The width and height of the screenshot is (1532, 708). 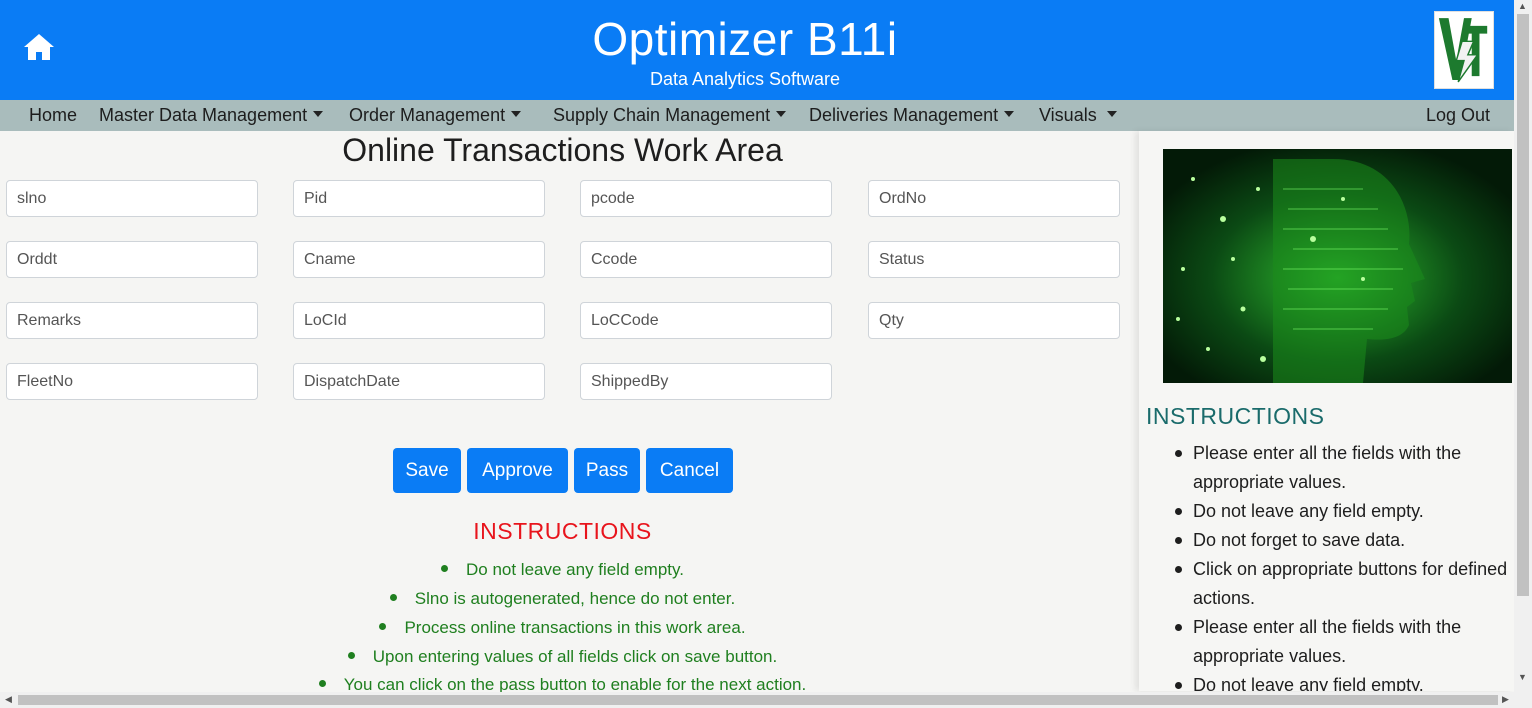 What do you see at coordinates (758, 700) in the screenshot?
I see `horizontal-scroll-thumb` at bounding box center [758, 700].